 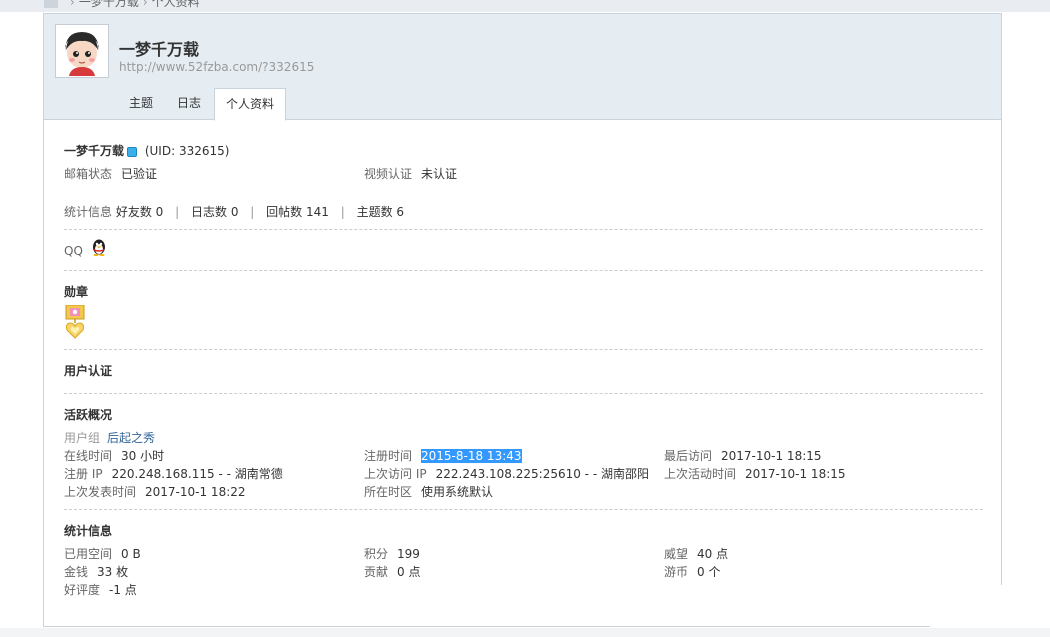 What do you see at coordinates (143, 456) in the screenshot?
I see `online-time-value: 30 小时` at bounding box center [143, 456].